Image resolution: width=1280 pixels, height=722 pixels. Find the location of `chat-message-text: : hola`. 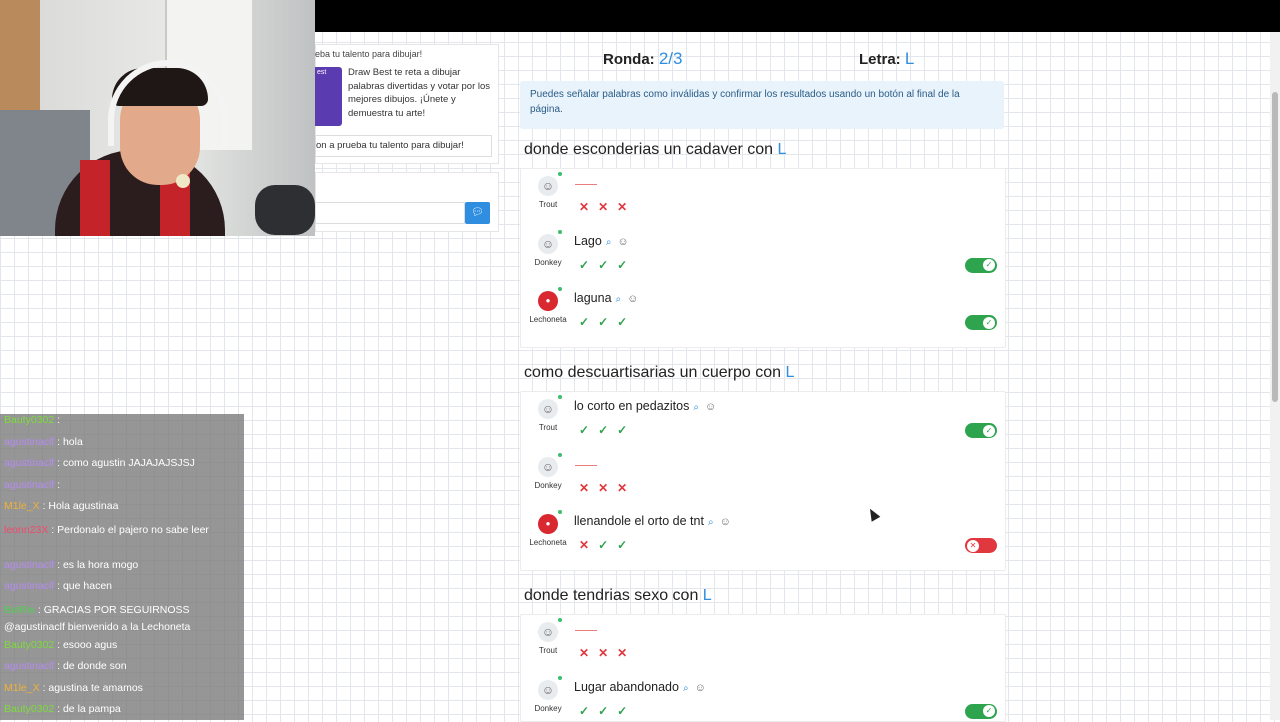

chat-message-text: : hola is located at coordinates (68, 441).